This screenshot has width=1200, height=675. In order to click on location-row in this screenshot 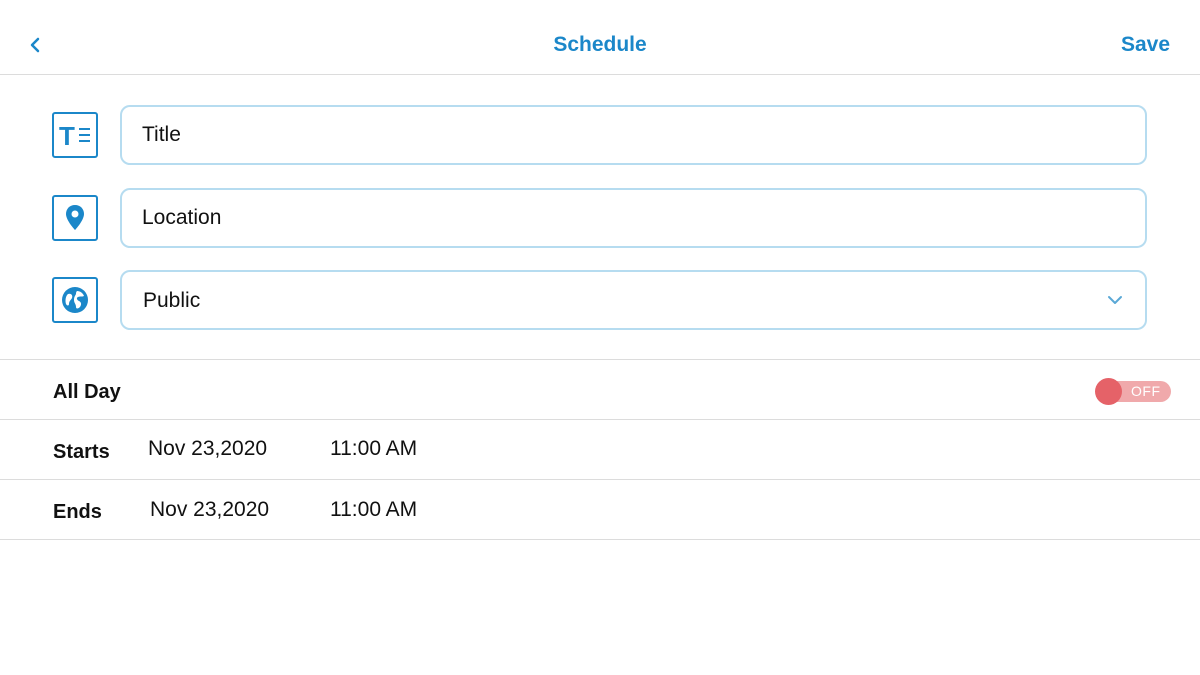, I will do `click(599, 218)`.